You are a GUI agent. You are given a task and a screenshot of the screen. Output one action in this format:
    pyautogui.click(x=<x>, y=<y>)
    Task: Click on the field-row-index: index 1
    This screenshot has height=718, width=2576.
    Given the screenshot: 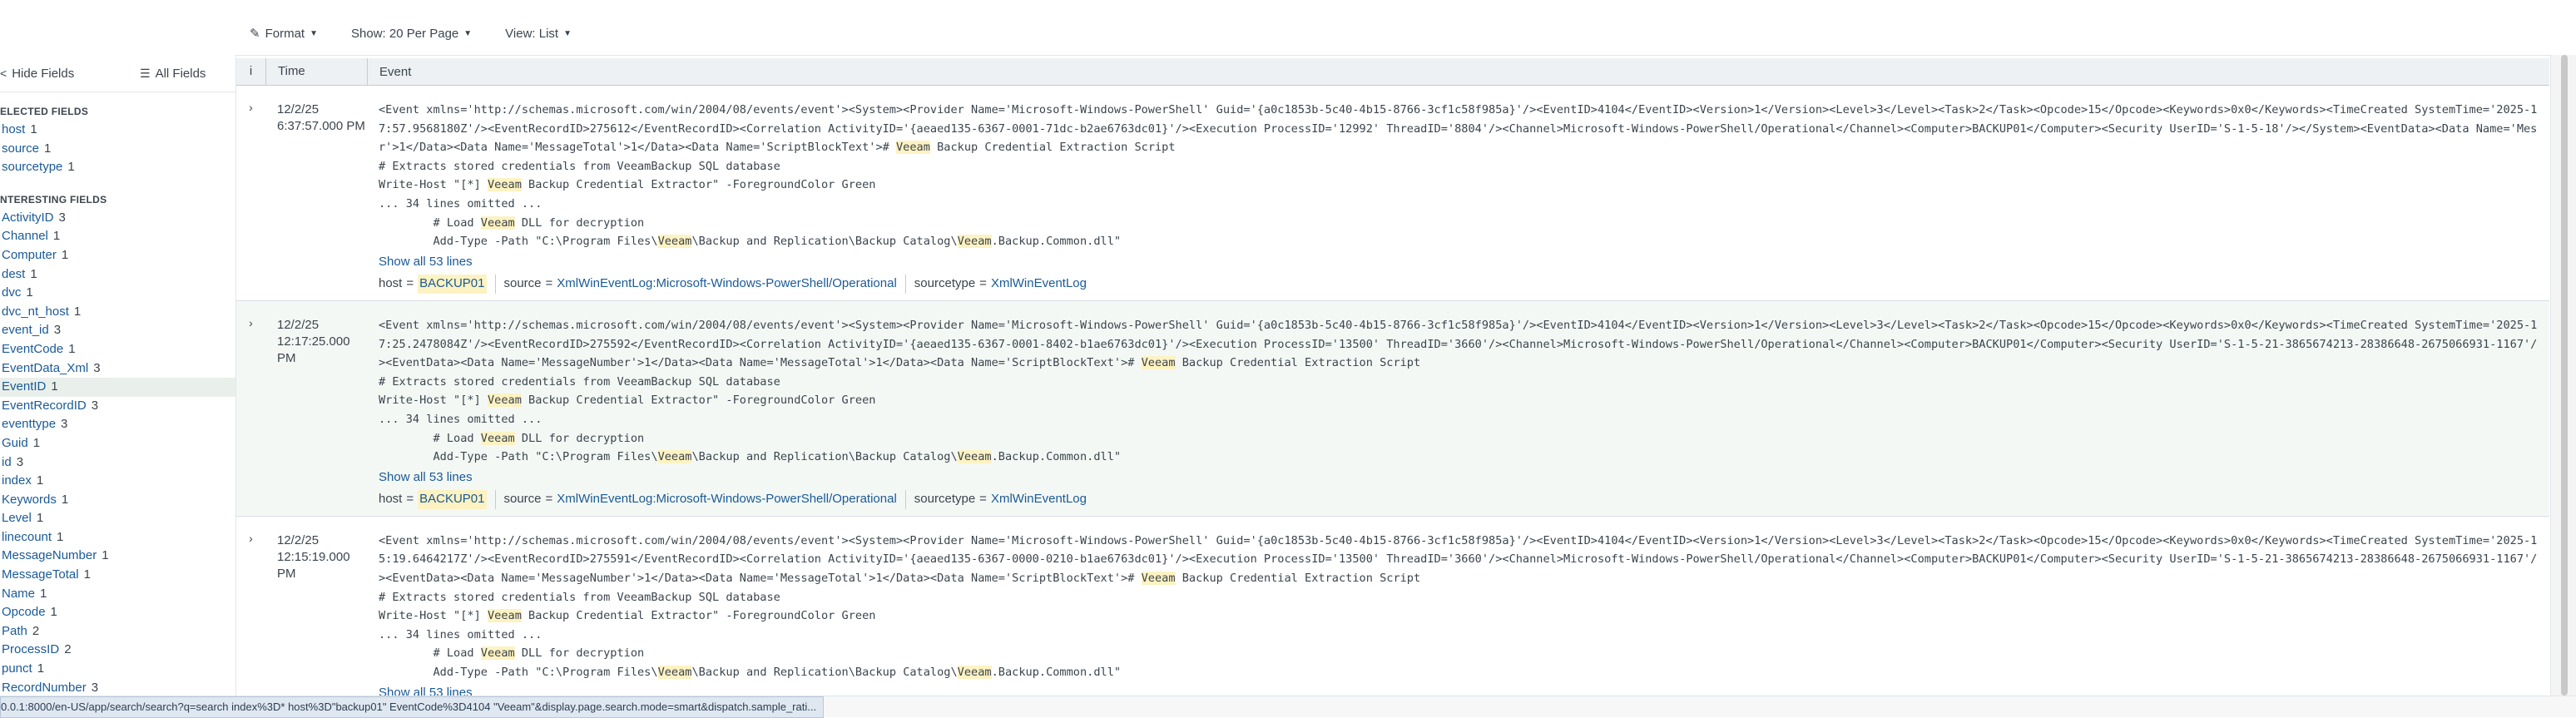 What is the action you would take?
    pyautogui.click(x=117, y=481)
    